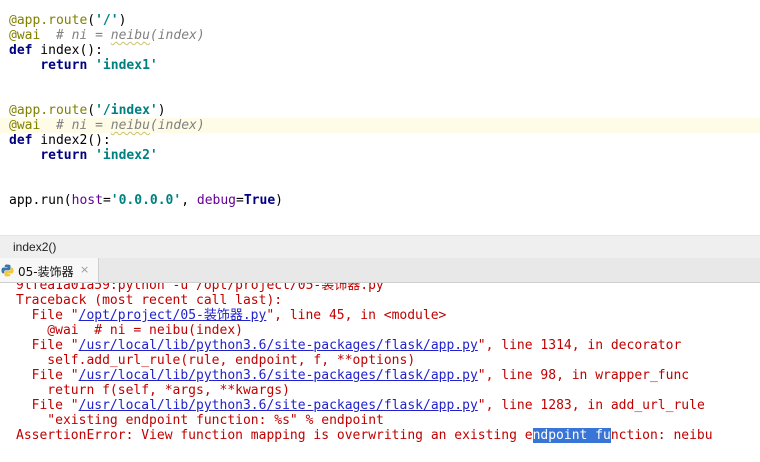  Describe the element at coordinates (126, 110) in the screenshot. I see `string-token: '/index'` at that location.